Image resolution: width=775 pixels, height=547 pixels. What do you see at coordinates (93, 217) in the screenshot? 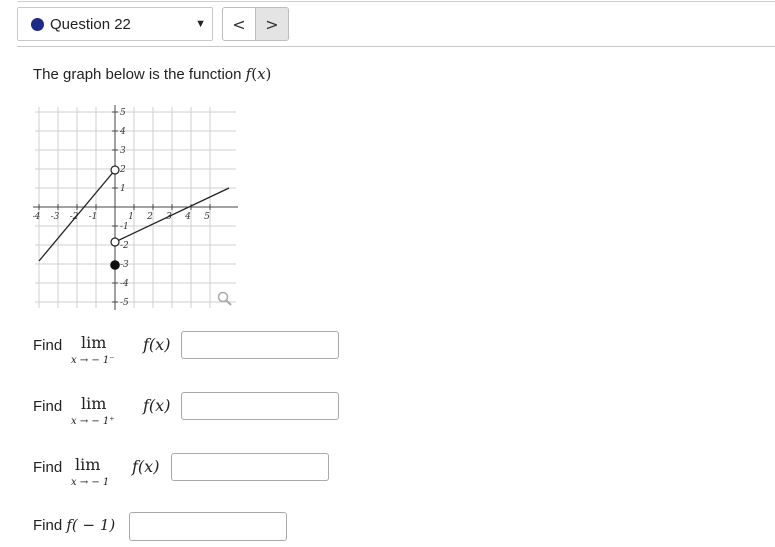
I see `x-tick-label: -1` at bounding box center [93, 217].